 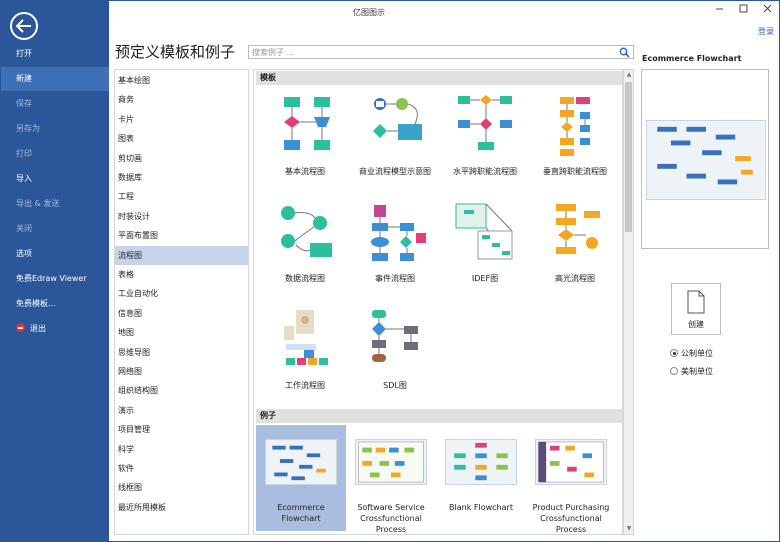 I want to click on template-label: 商业流程模型示意图, so click(x=395, y=171).